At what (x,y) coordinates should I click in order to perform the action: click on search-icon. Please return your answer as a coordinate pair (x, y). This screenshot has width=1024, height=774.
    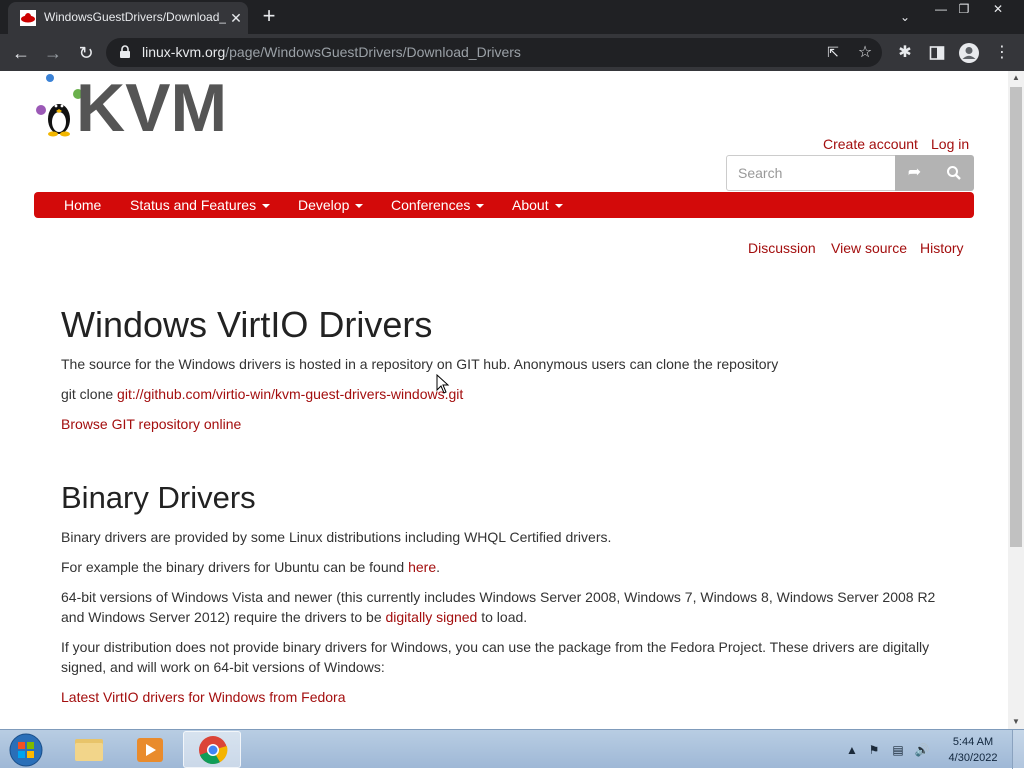
    Looking at the image, I should click on (954, 173).